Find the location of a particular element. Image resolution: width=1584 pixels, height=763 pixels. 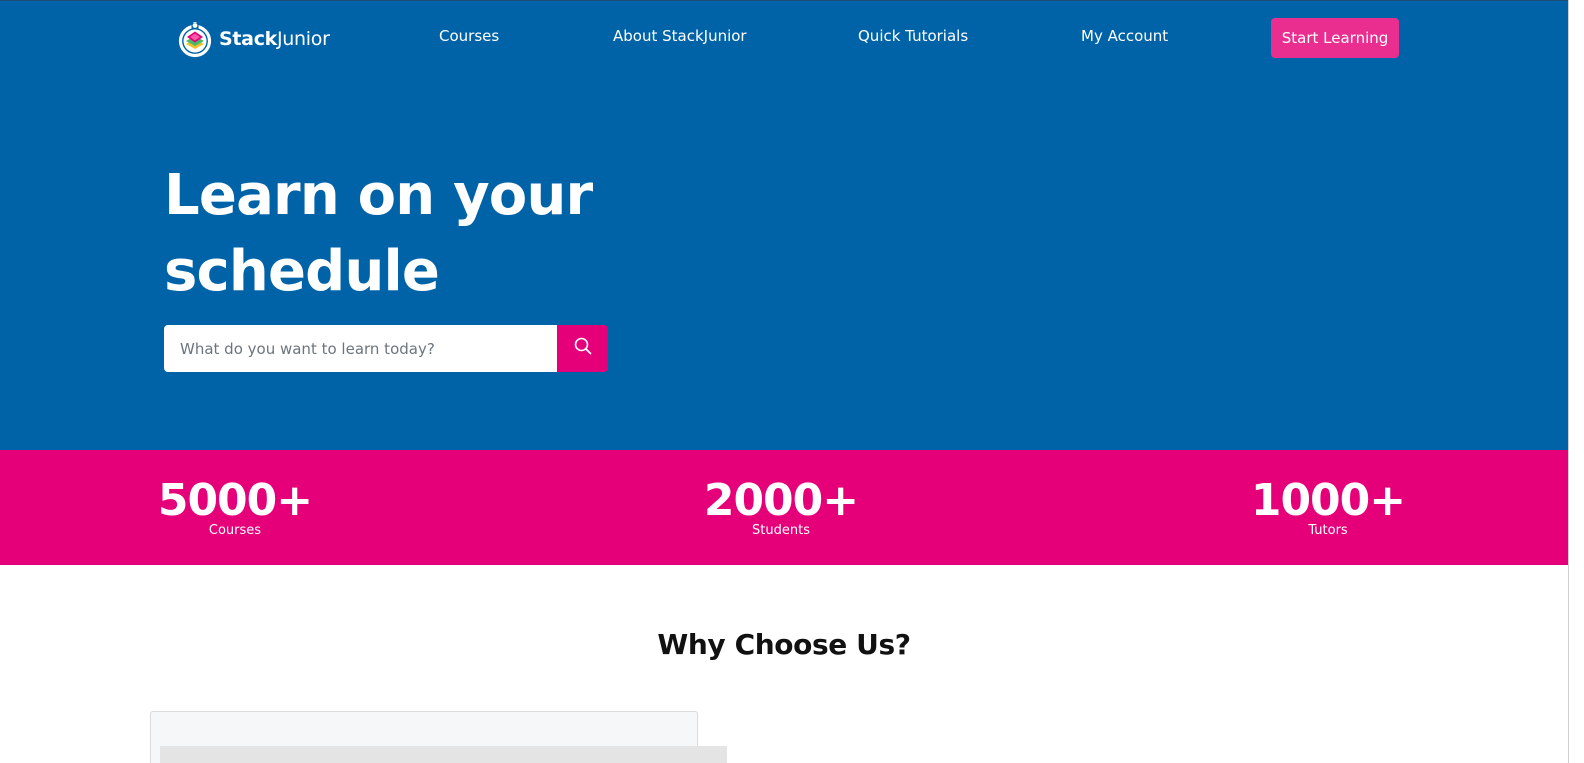

stat-value: 1000+ is located at coordinates (1328, 500).